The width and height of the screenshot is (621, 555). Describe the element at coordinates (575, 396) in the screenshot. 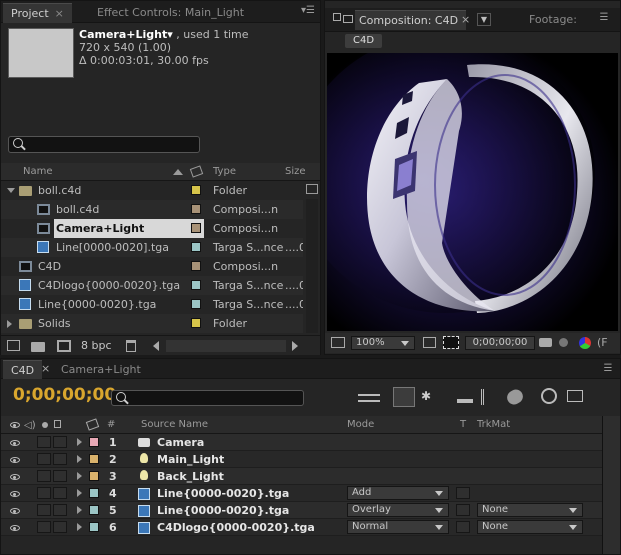

I see `live-update-icon` at that location.